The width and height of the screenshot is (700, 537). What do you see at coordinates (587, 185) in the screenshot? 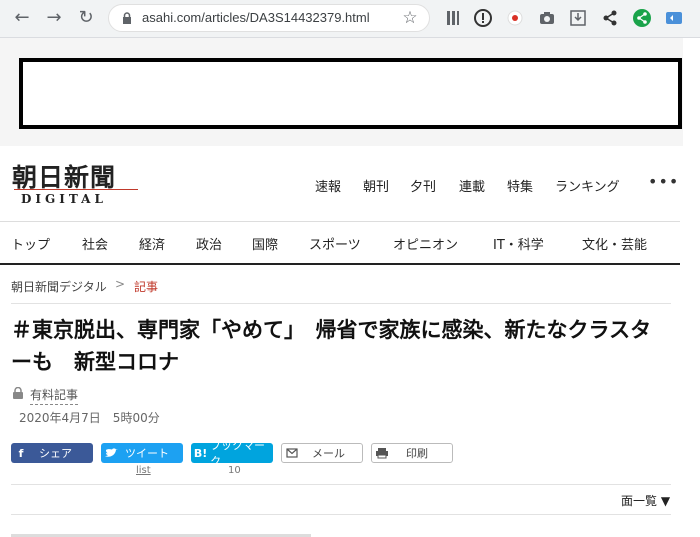
I see `topnav-ranking: ランキング` at bounding box center [587, 185].